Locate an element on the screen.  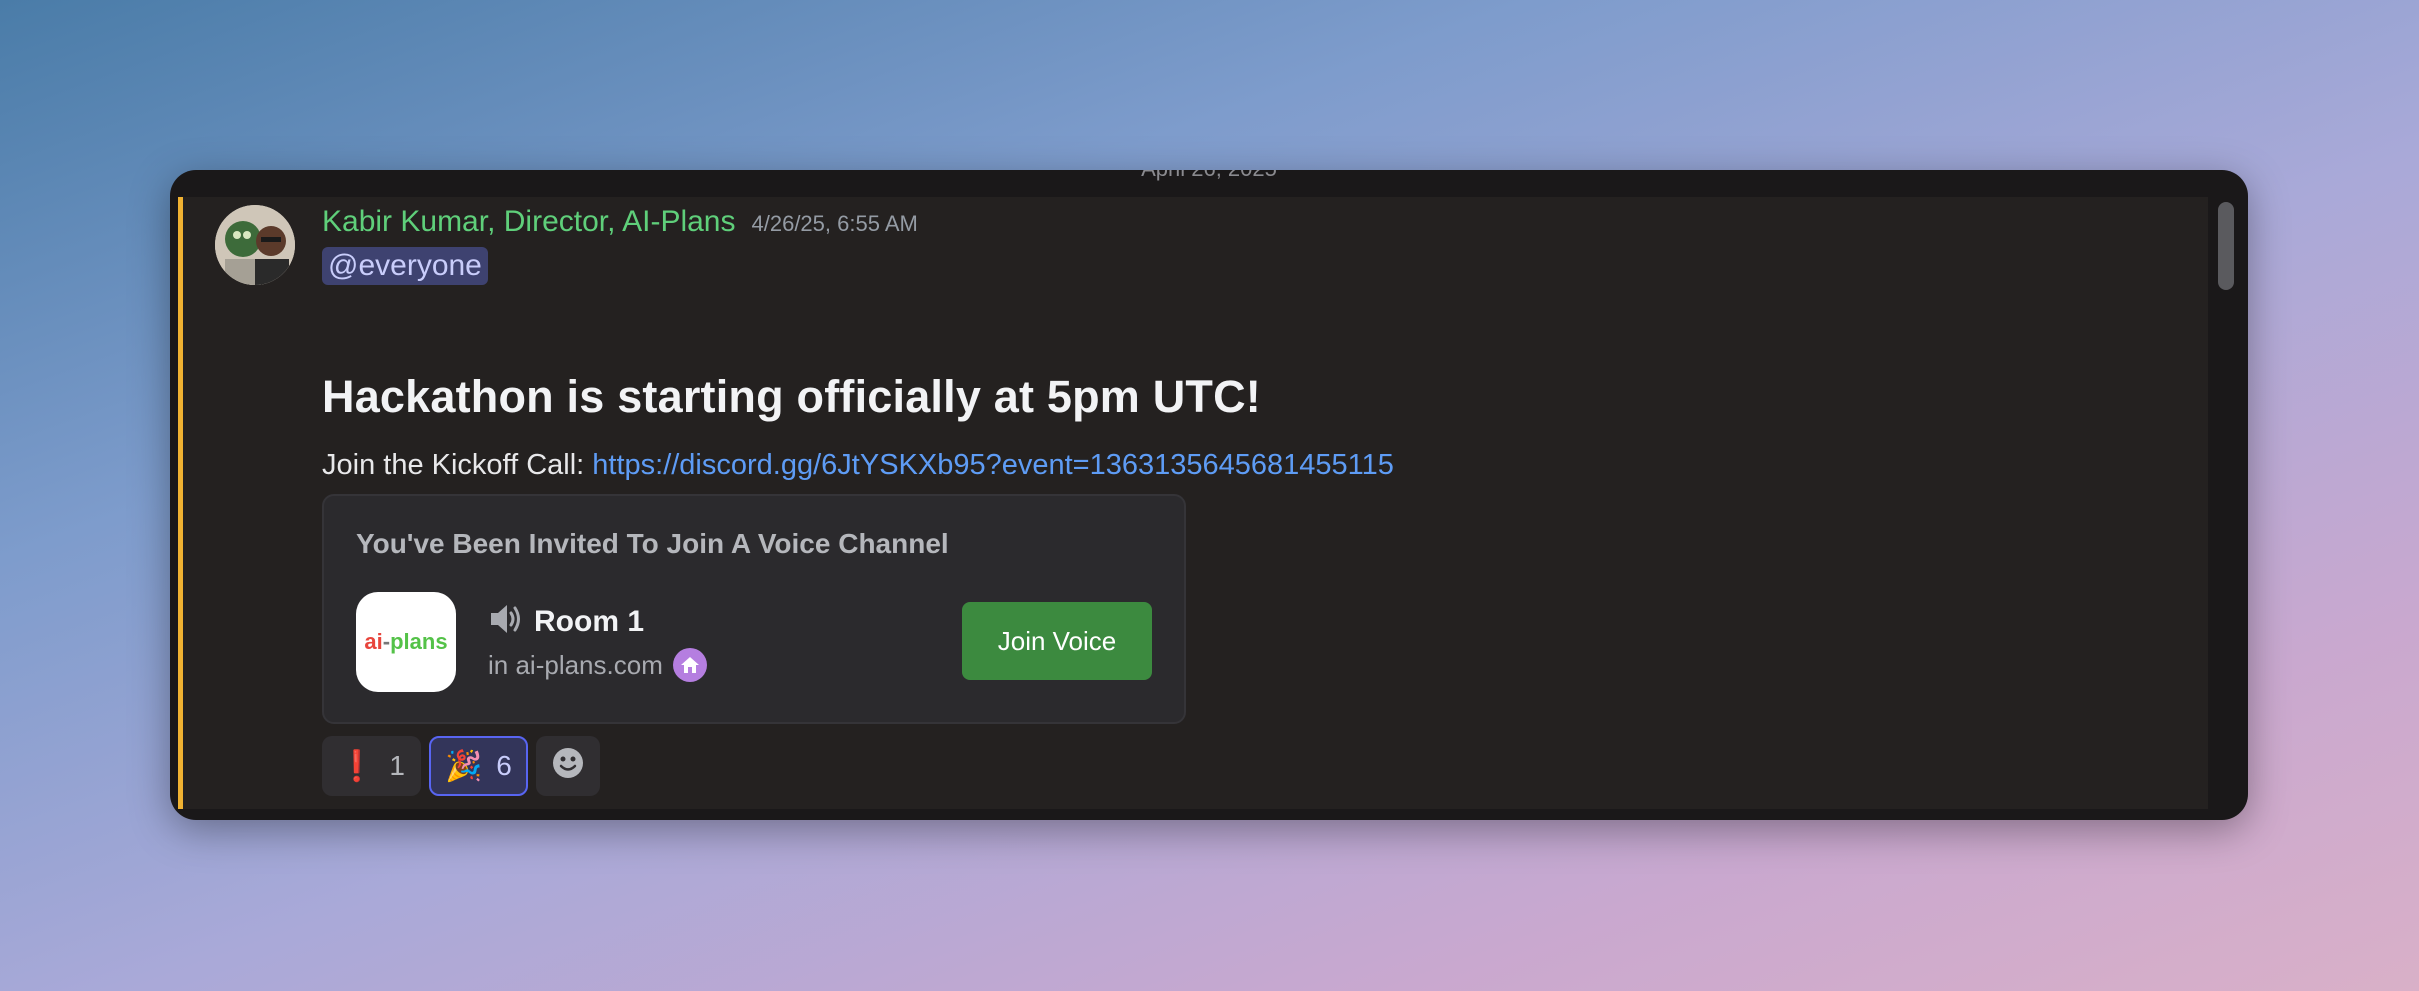
server-icon: ai - plans is located at coordinates (406, 642).